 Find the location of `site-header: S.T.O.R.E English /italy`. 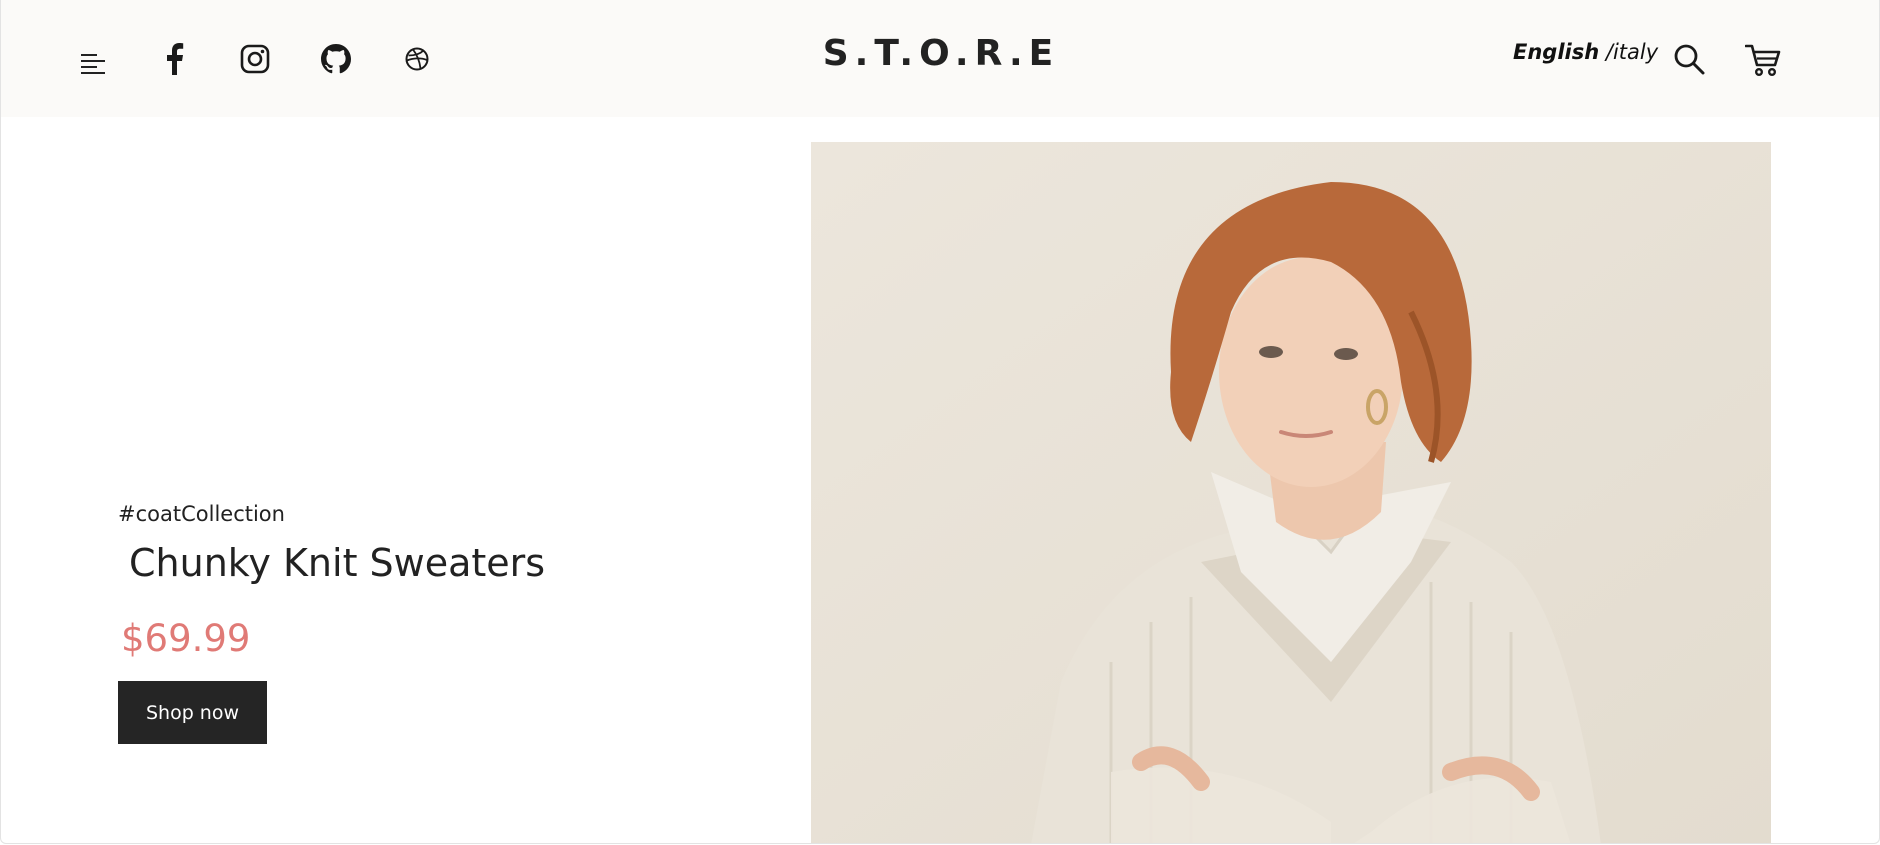

site-header: S.T.O.R.E English /italy is located at coordinates (940, 58).